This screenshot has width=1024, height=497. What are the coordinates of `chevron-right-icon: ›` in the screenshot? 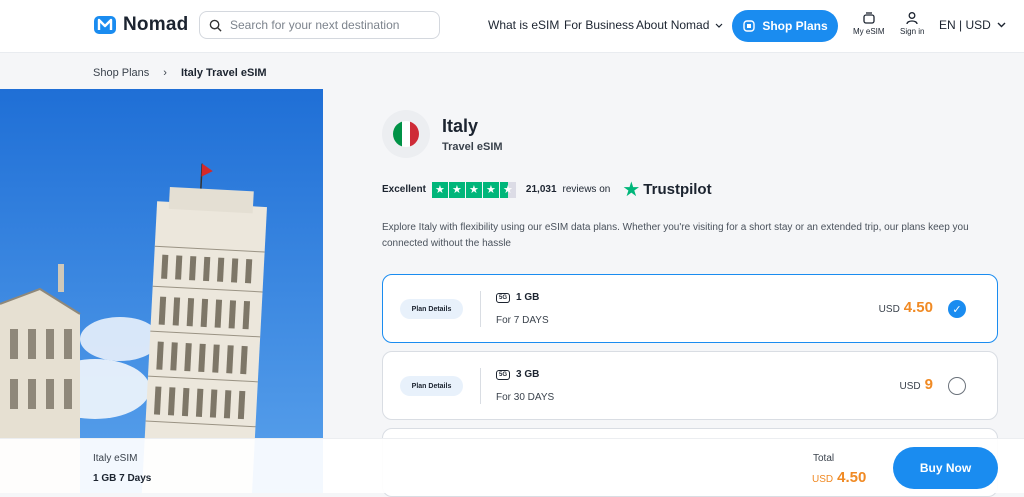 It's located at (165, 73).